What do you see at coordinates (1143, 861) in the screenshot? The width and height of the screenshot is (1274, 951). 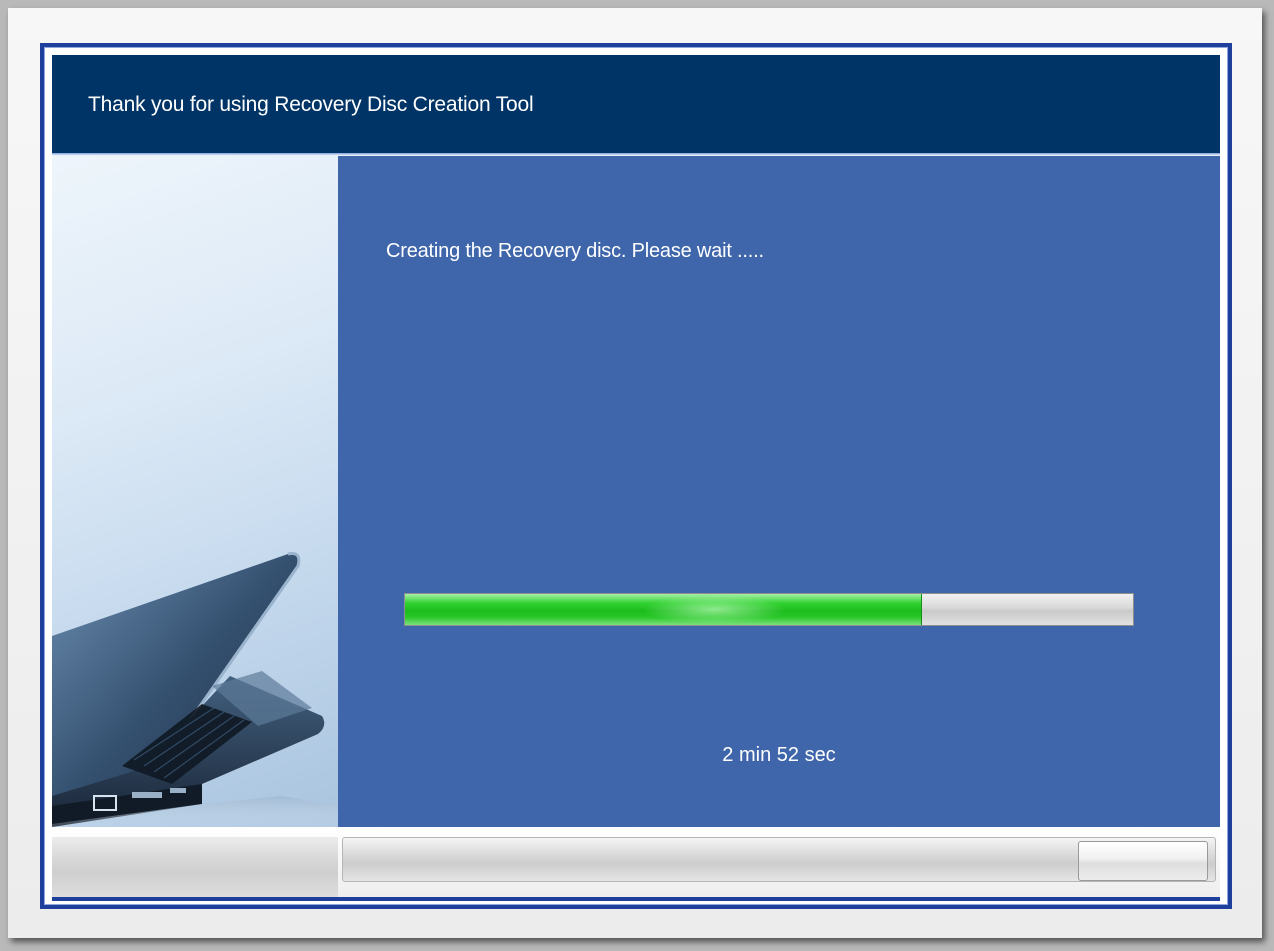 I see `footer-action-button` at bounding box center [1143, 861].